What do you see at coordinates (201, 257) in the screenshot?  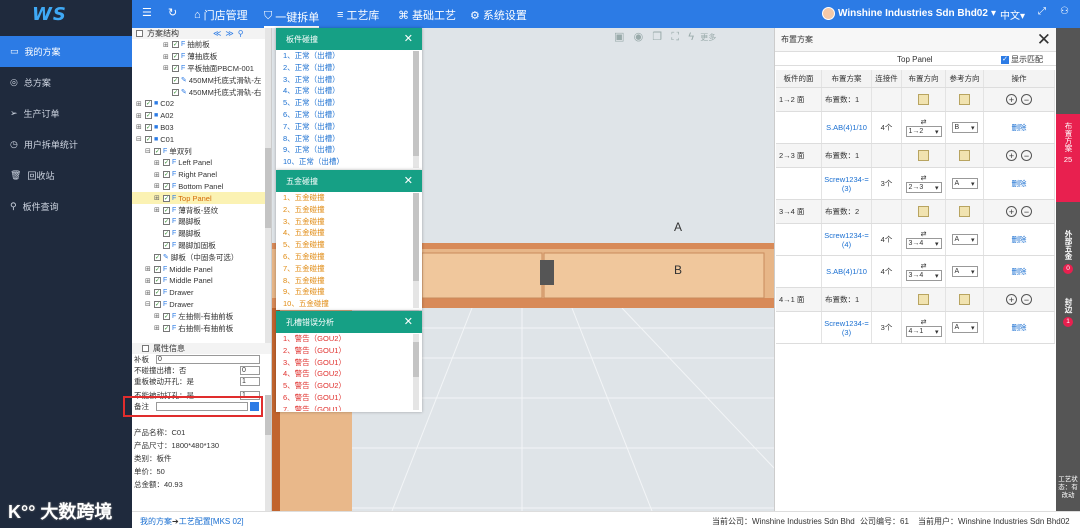 I see `tree-node: ✓ ✎ 脚板（中固条可选）` at bounding box center [201, 257].